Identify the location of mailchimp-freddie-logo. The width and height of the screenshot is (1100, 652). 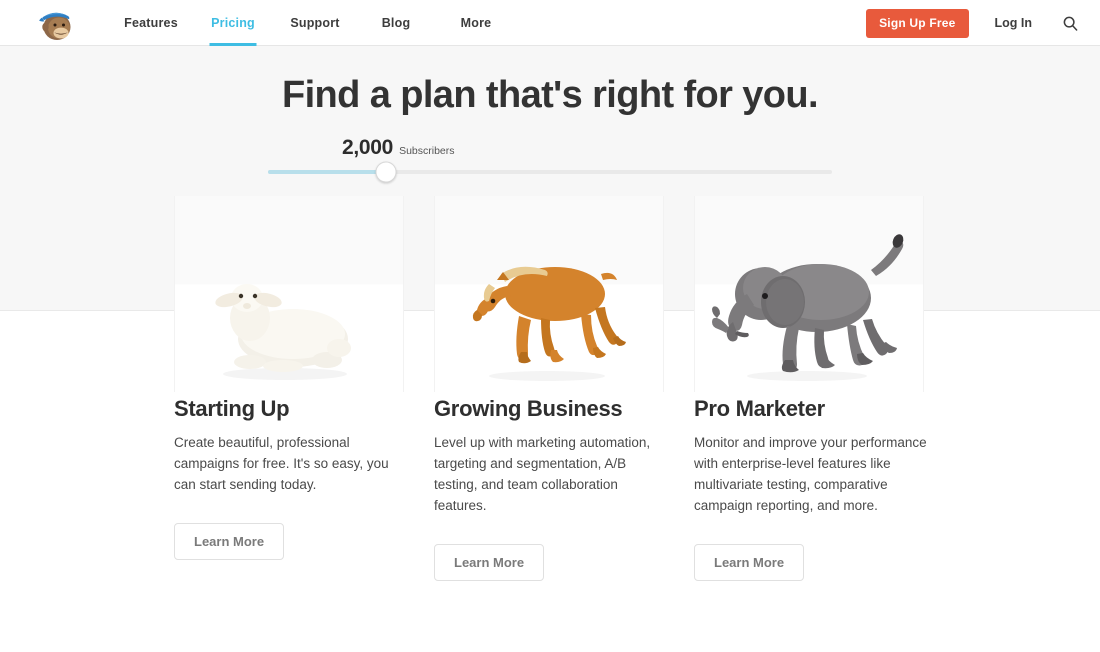
(56, 24).